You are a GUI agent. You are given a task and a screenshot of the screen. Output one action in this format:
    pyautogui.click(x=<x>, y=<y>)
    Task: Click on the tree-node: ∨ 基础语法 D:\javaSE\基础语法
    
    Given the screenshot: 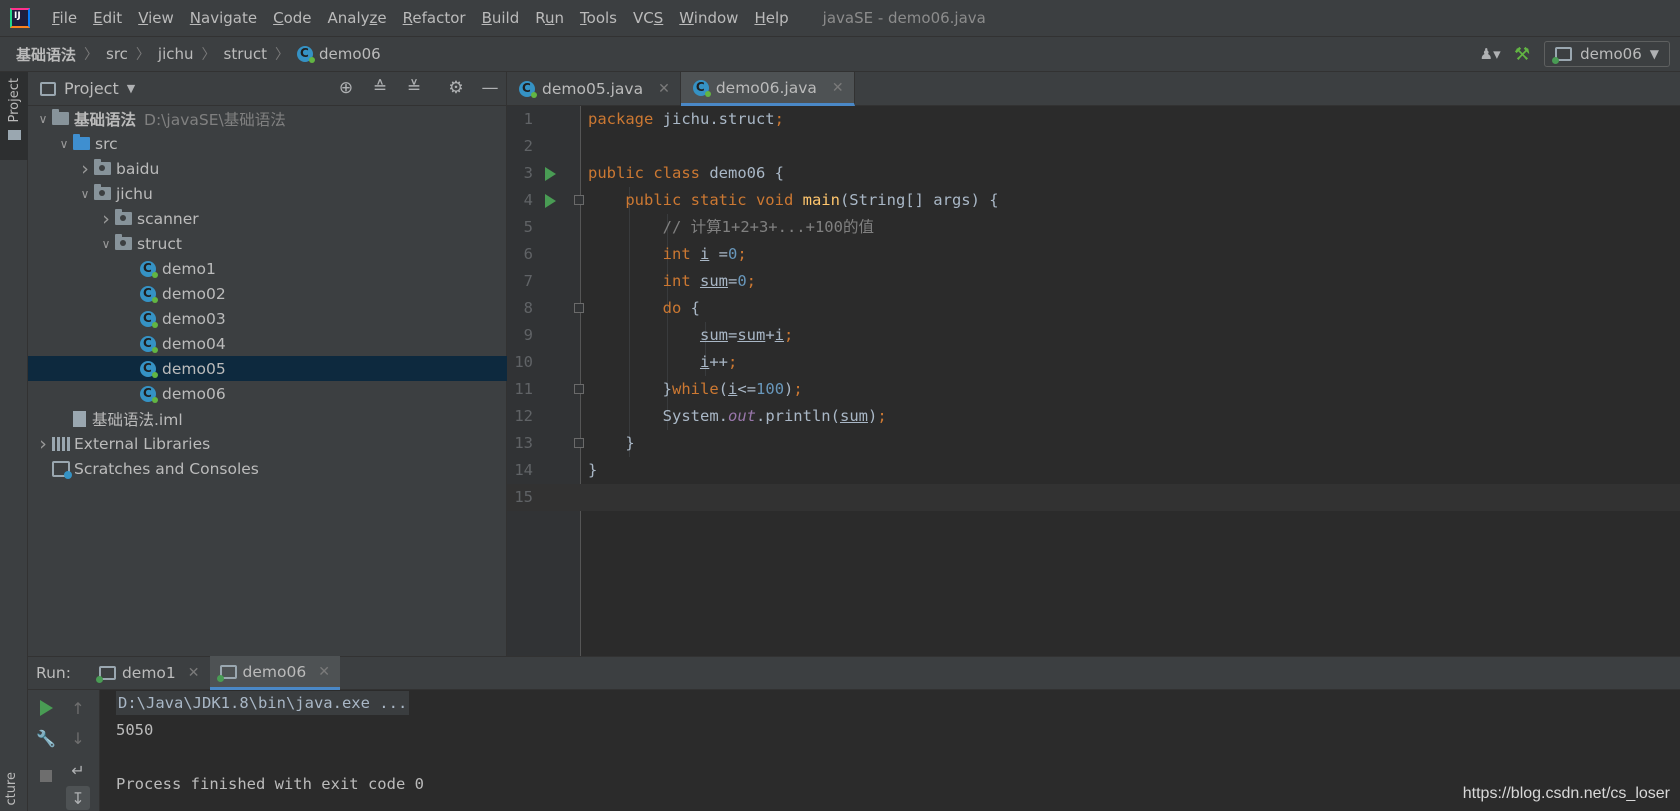 What is the action you would take?
    pyautogui.click(x=267, y=118)
    